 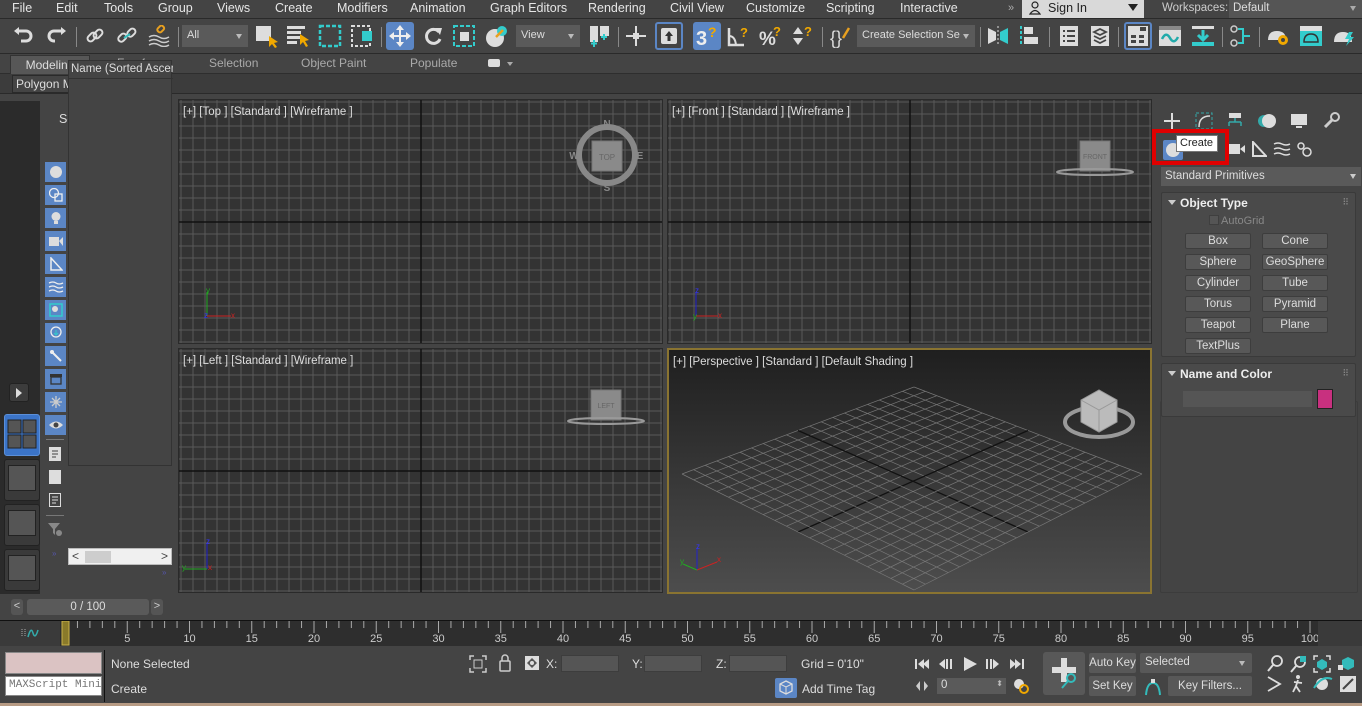 I want to click on select-manipulate-button, so click(x=636, y=36).